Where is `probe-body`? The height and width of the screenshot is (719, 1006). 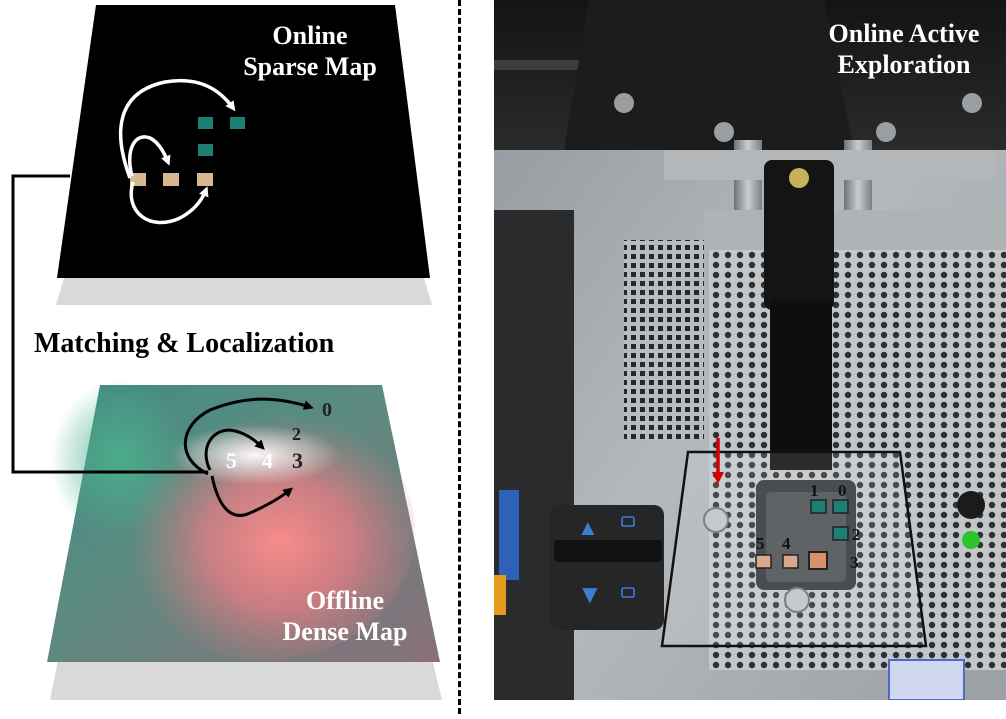
probe-body is located at coordinates (801, 385).